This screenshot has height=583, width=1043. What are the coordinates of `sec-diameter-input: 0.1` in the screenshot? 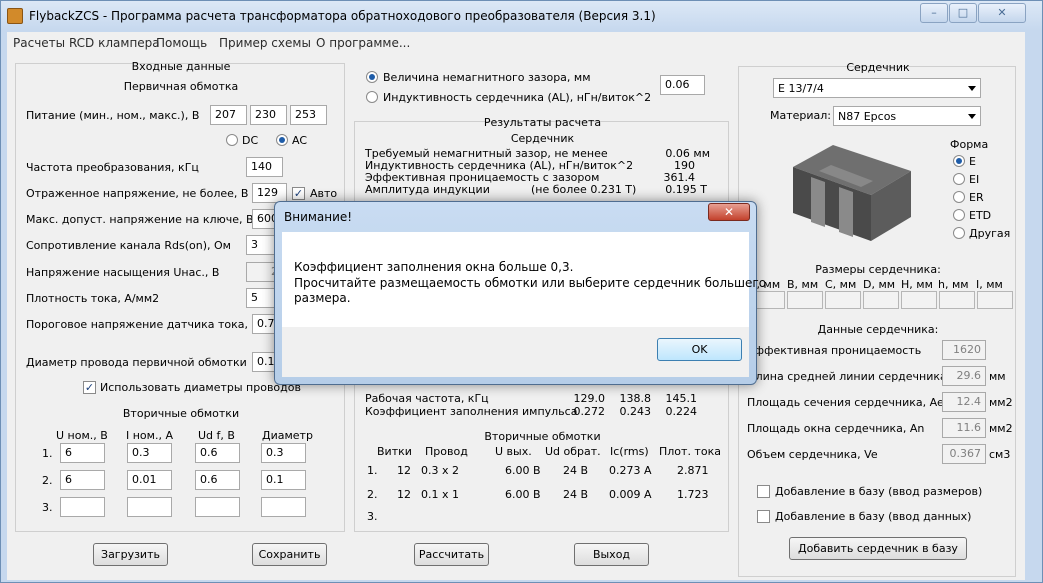 It's located at (283, 480).